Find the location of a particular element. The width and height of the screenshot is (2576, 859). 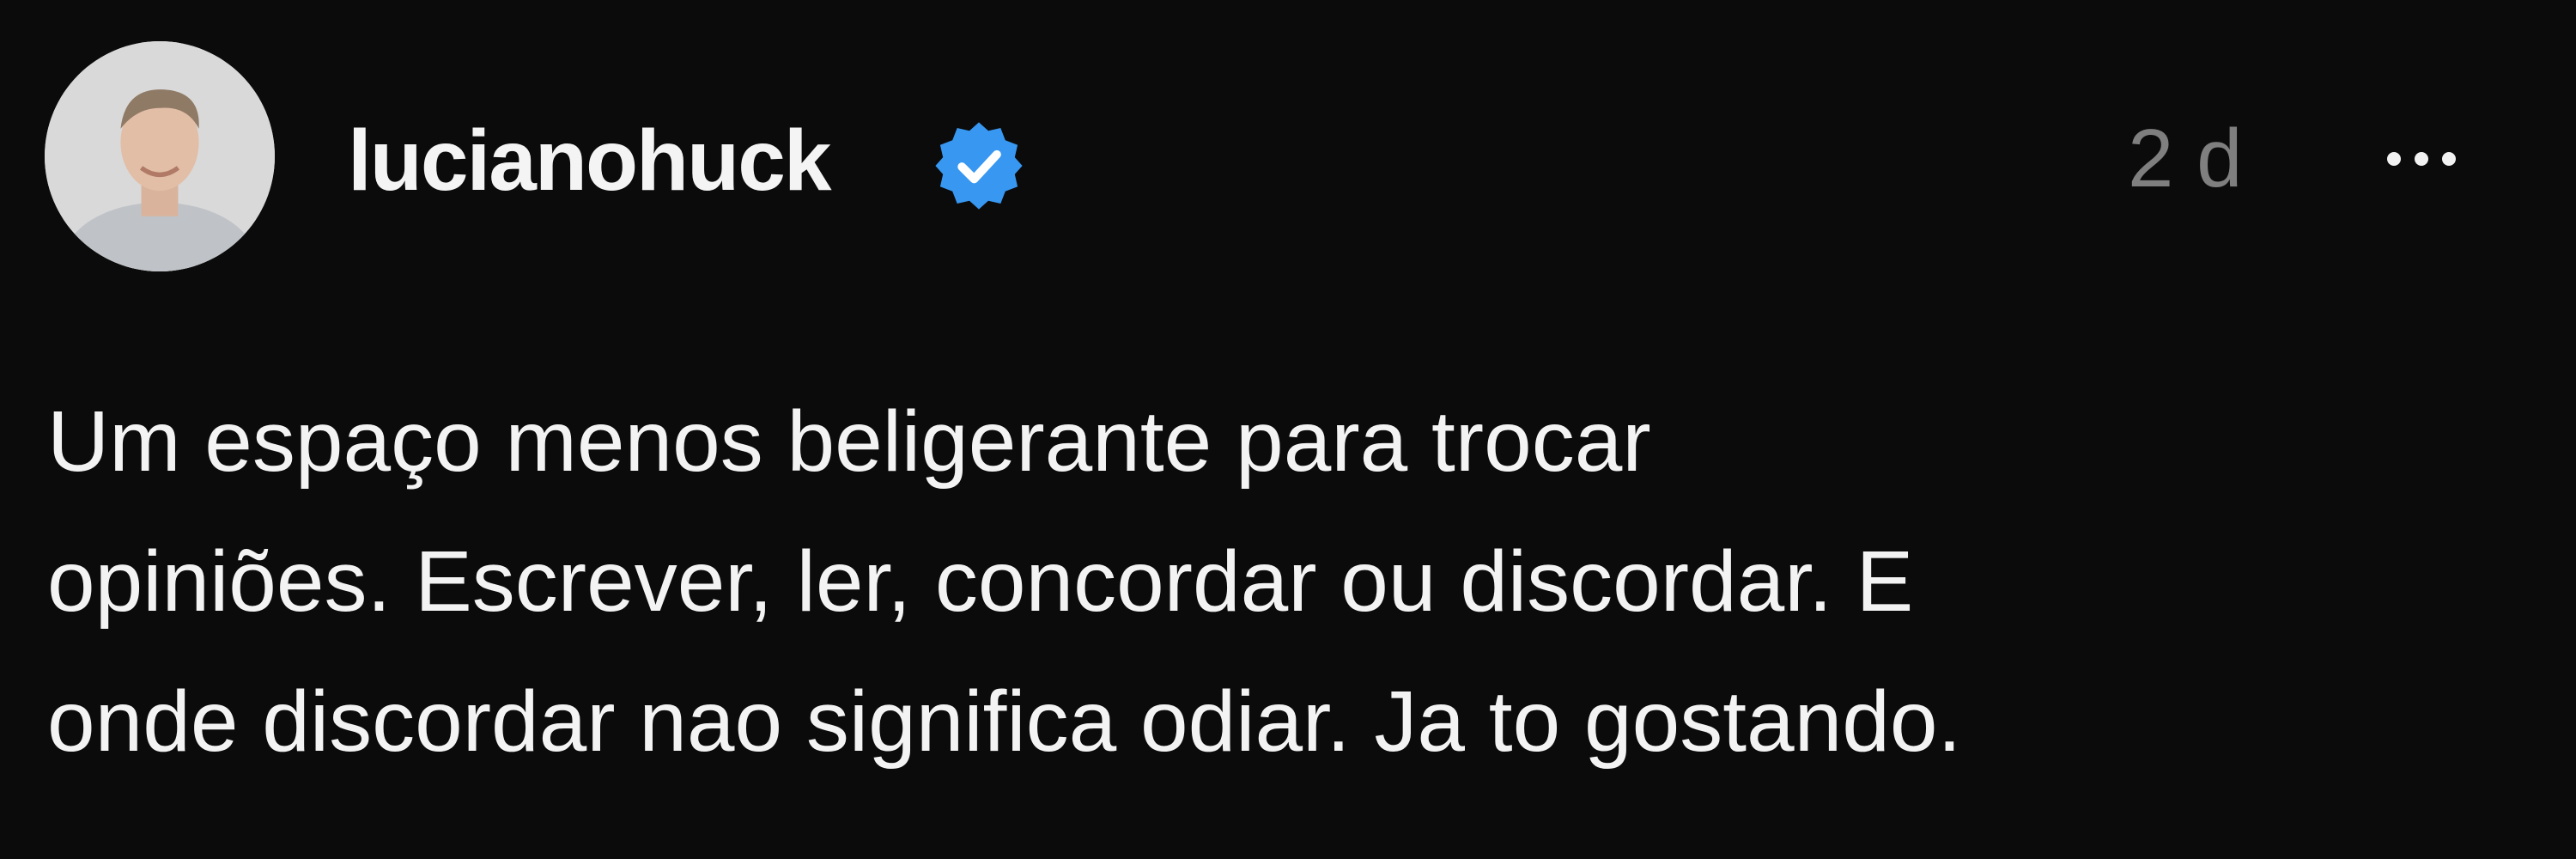

author-avatar is located at coordinates (160, 156).